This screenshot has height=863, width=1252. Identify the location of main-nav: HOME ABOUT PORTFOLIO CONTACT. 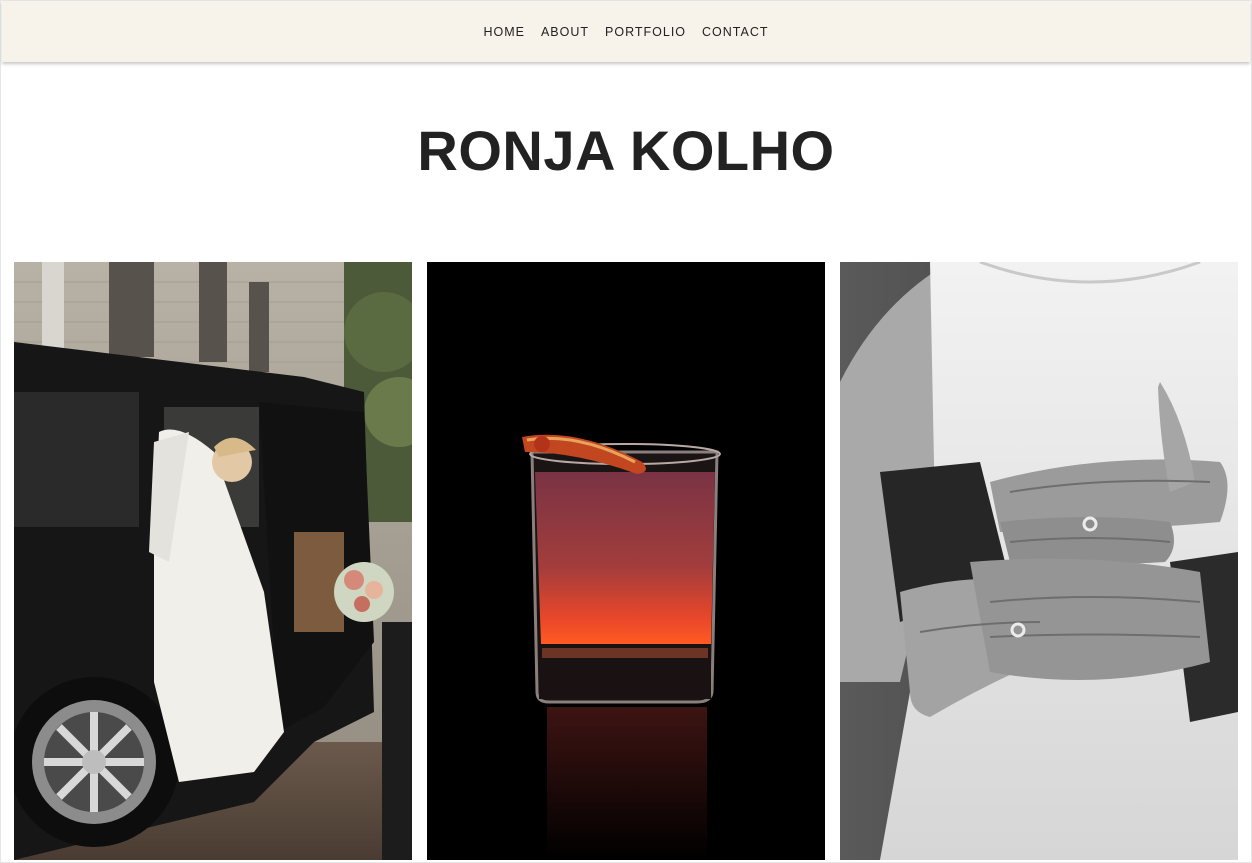
(625, 32).